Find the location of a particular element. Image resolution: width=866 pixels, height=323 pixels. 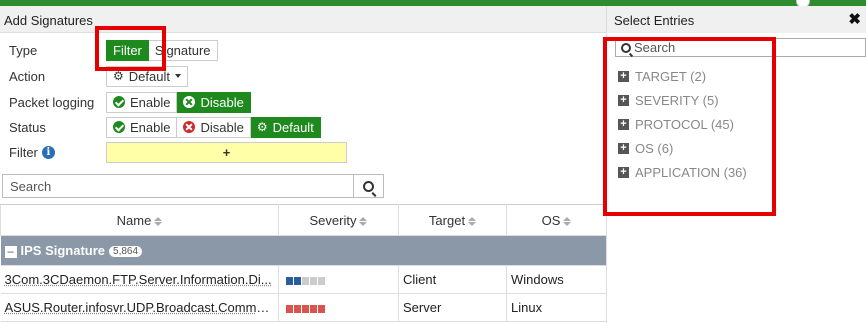

table-header-row: Name Severity Target OS is located at coordinates (303, 220).